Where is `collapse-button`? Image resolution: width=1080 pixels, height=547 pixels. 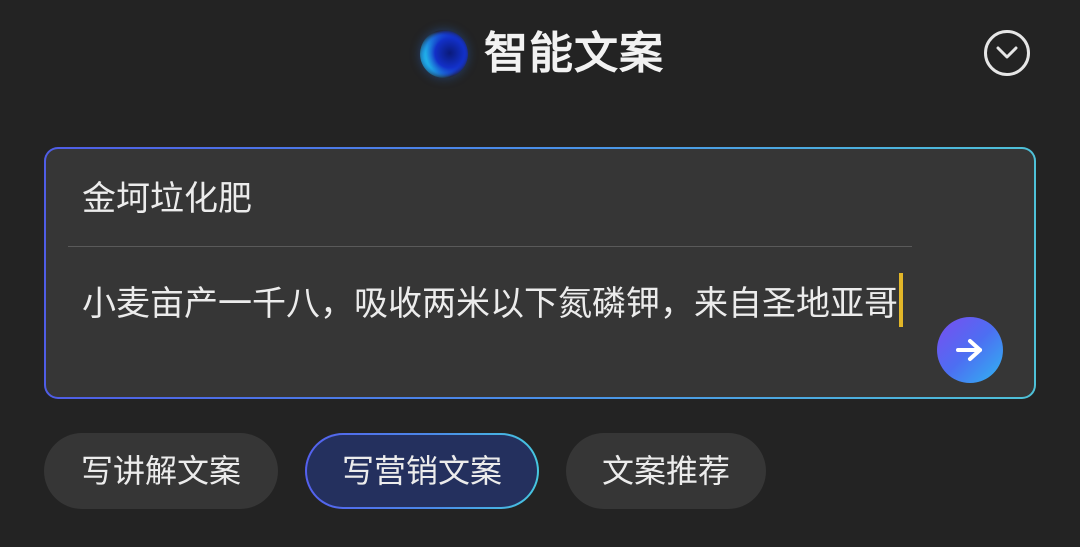
collapse-button is located at coordinates (1007, 53).